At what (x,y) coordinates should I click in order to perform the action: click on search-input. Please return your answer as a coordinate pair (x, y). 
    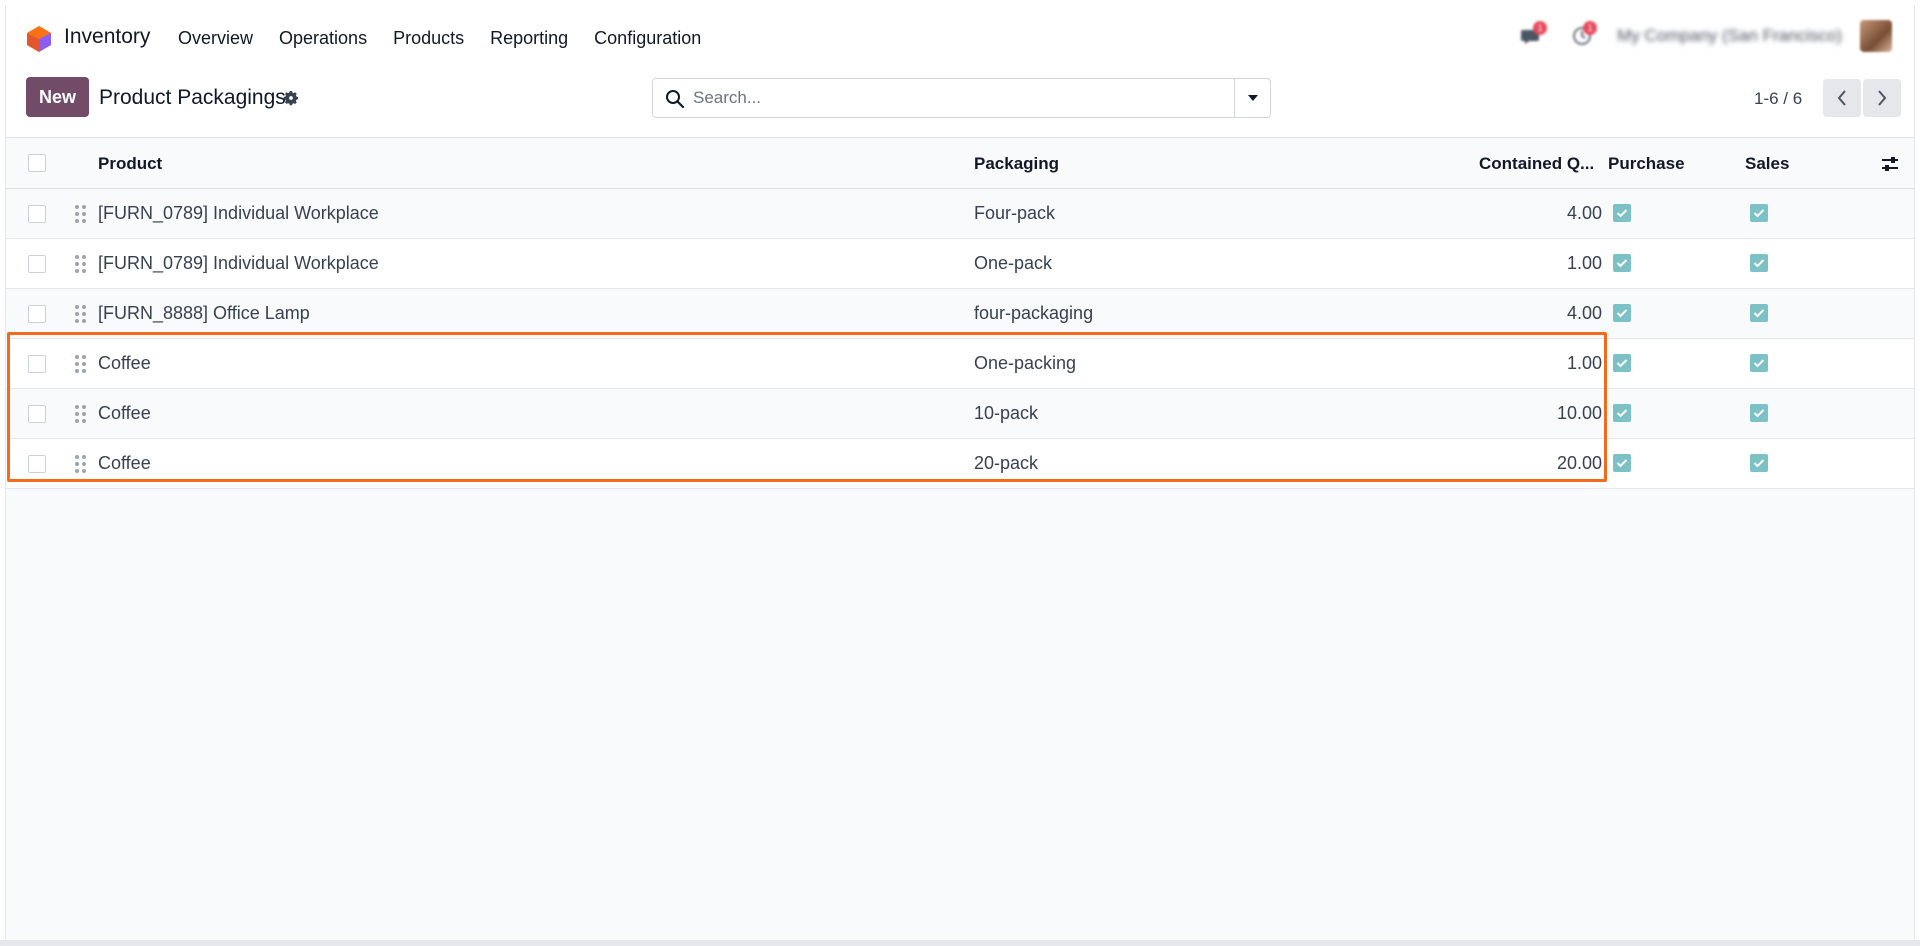
    Looking at the image, I should click on (953, 98).